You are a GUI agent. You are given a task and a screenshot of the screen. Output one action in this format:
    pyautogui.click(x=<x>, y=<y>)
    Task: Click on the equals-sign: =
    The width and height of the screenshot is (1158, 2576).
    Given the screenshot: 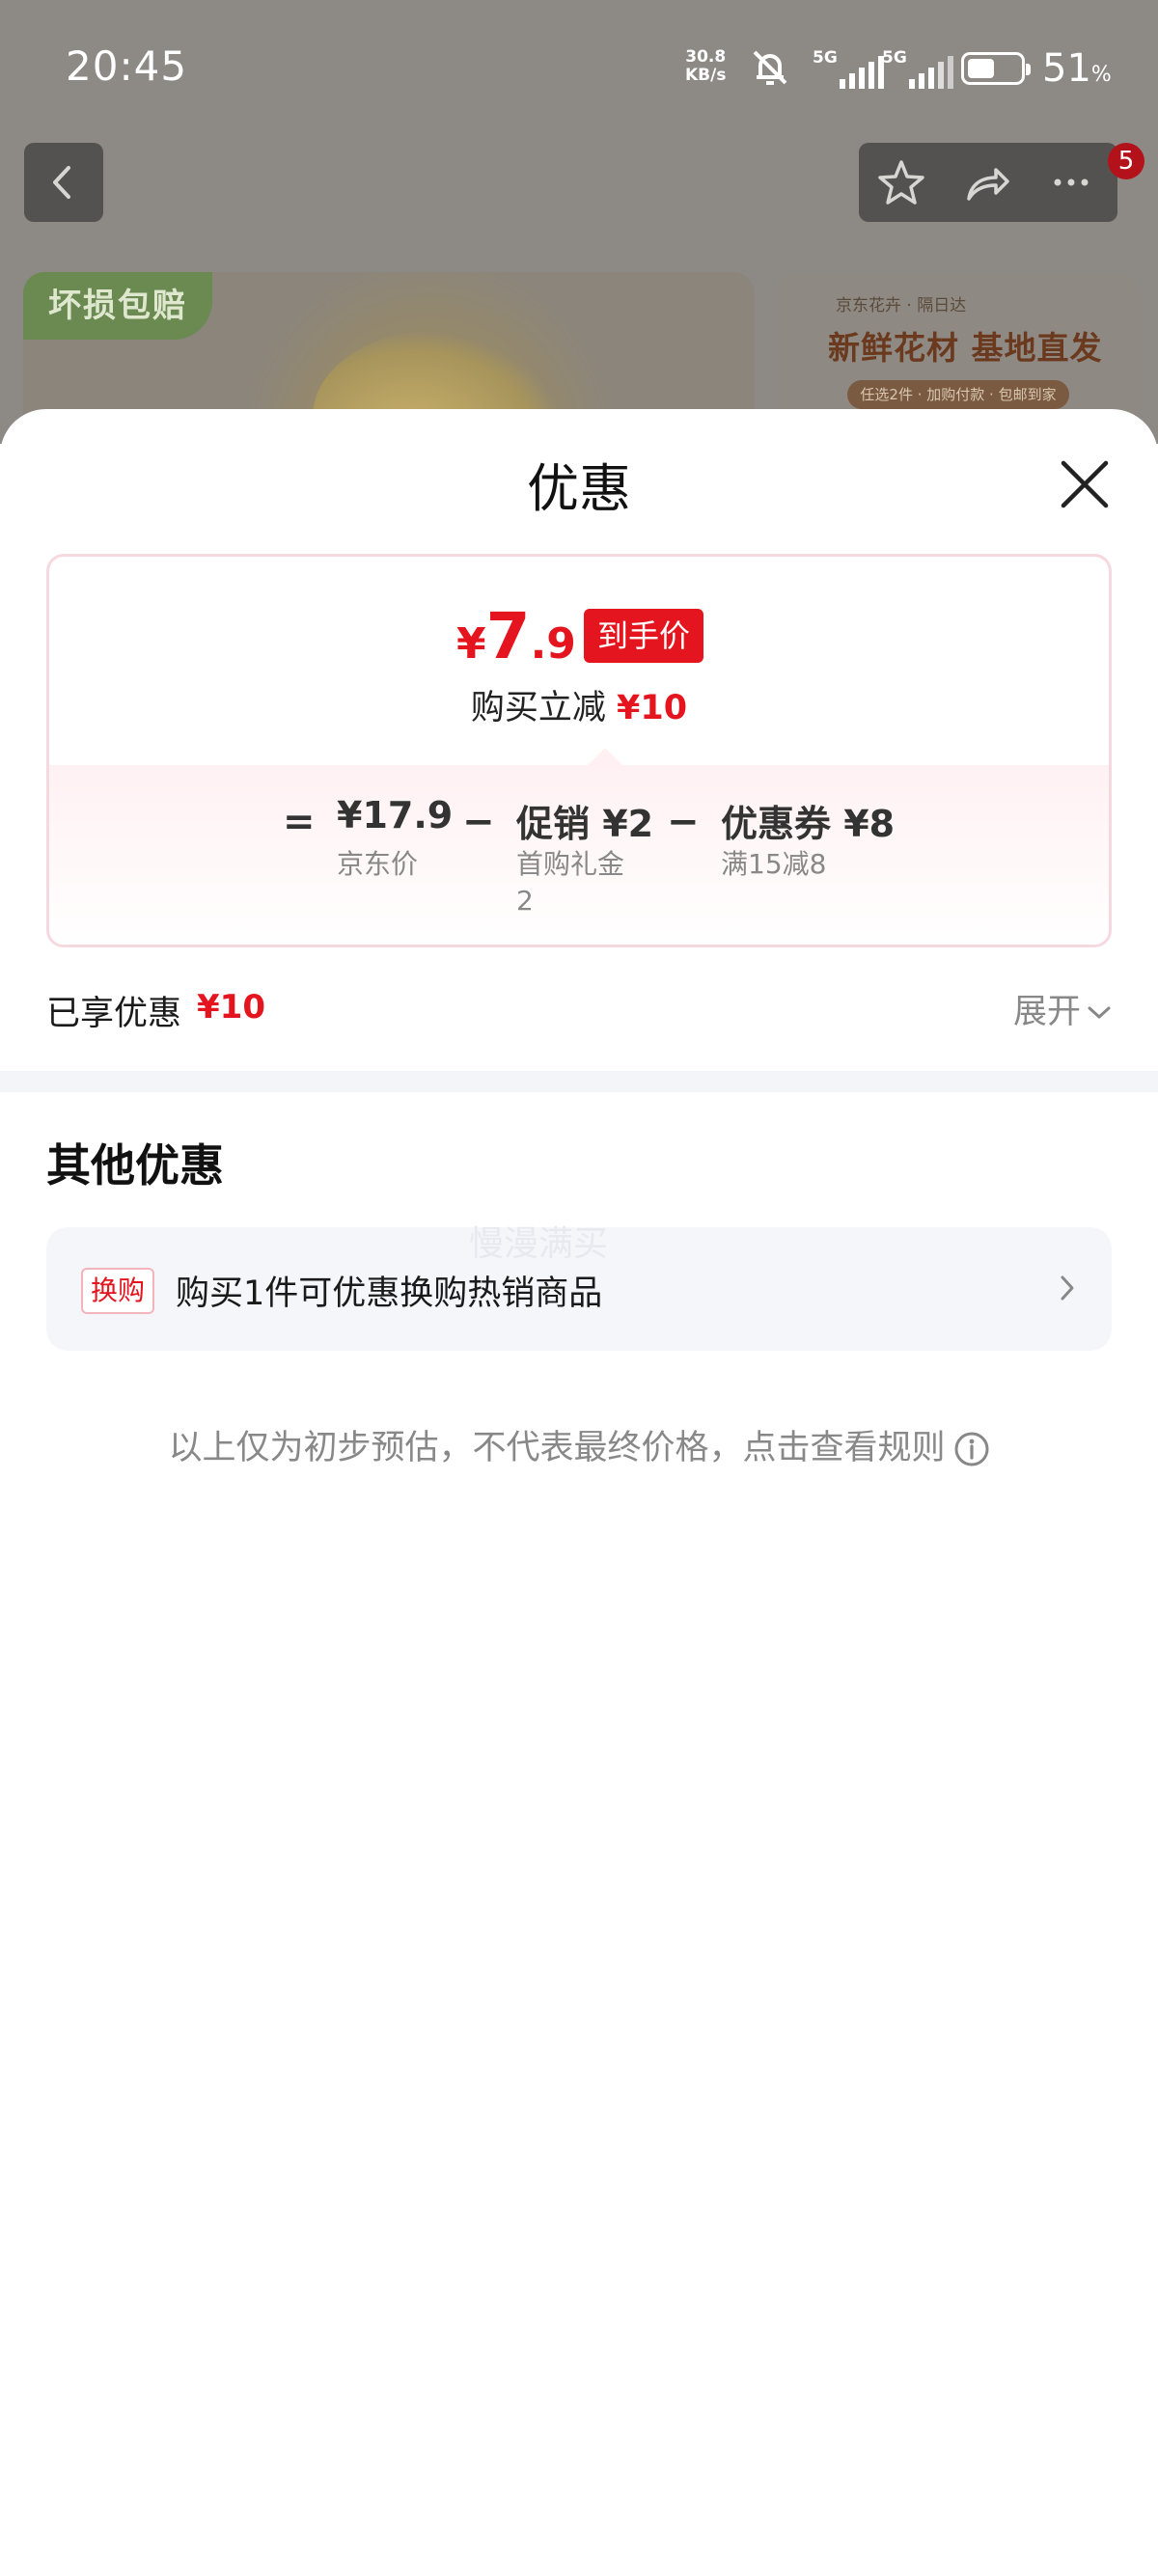 What is the action you would take?
    pyautogui.click(x=299, y=822)
    